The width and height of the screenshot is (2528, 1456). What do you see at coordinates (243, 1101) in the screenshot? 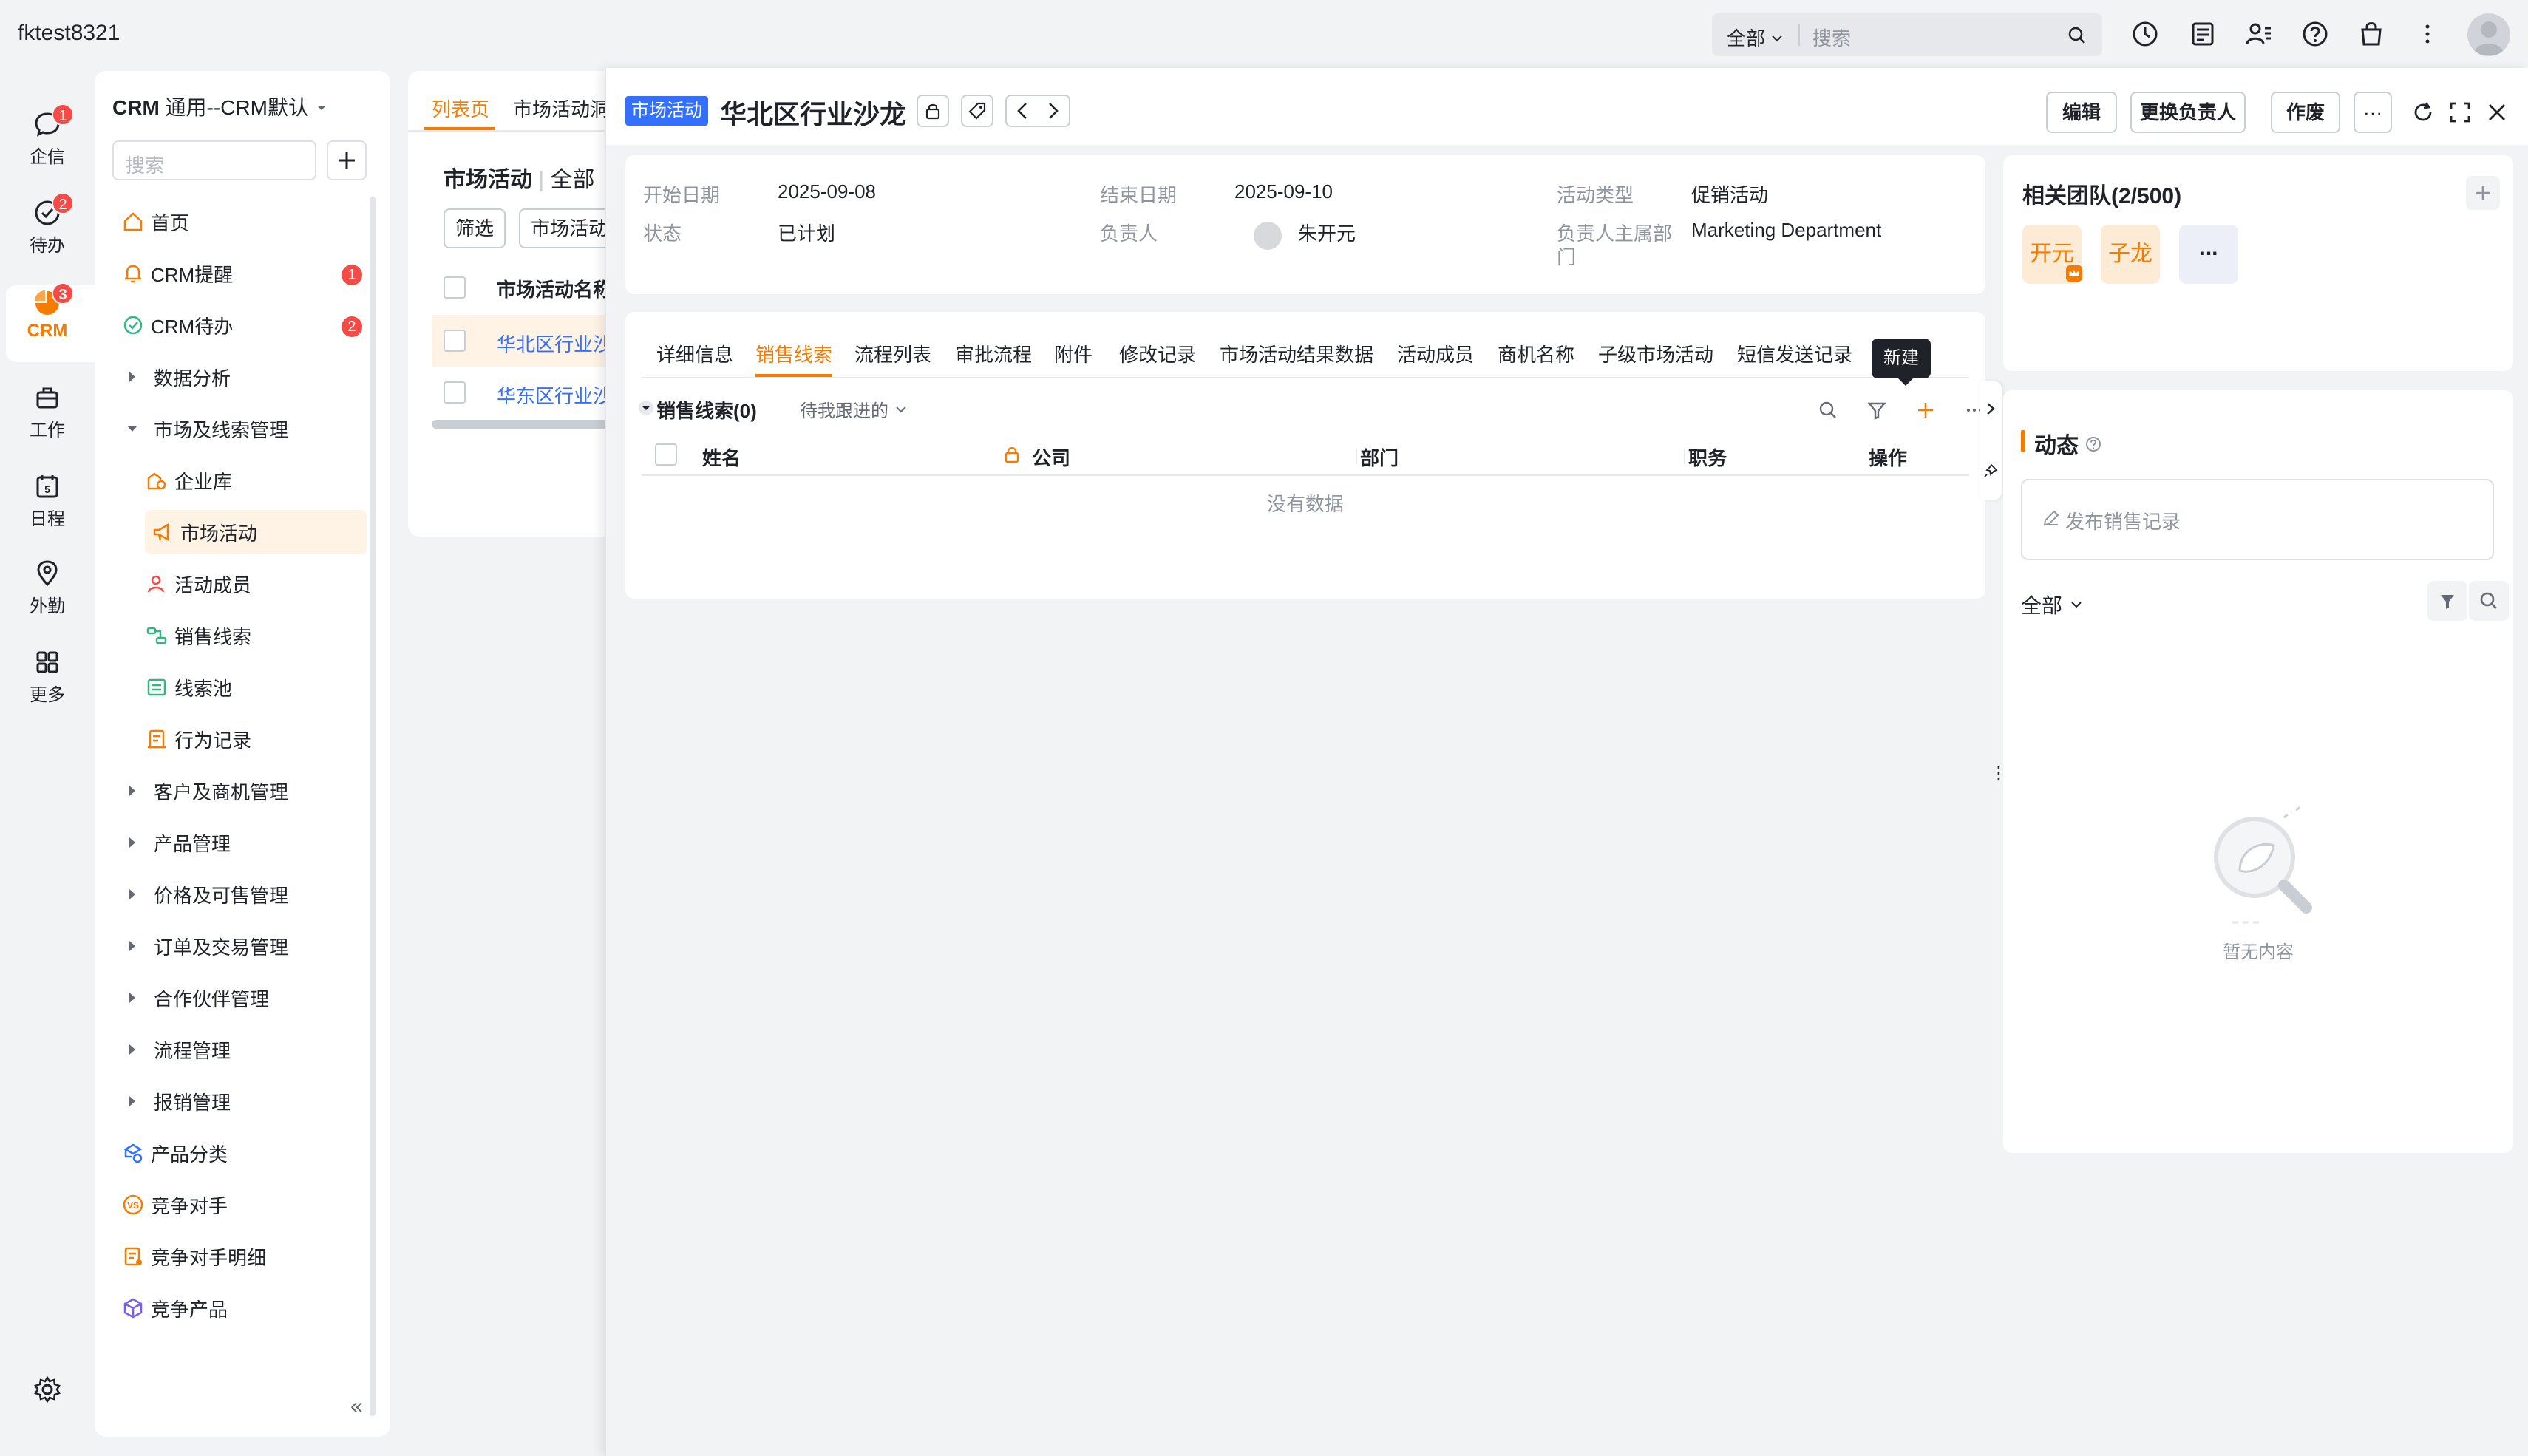
I see `nav-group-expense: 报销管理` at bounding box center [243, 1101].